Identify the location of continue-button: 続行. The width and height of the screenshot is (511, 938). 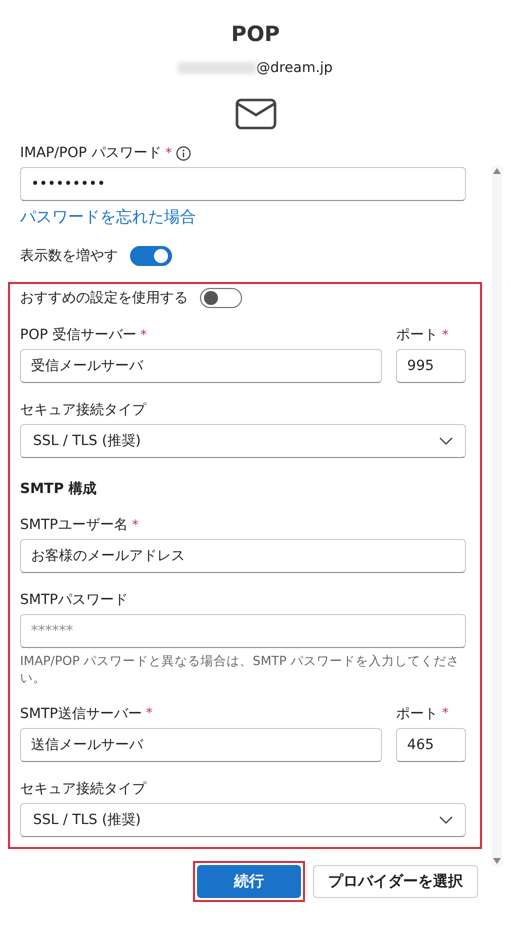
(249, 881).